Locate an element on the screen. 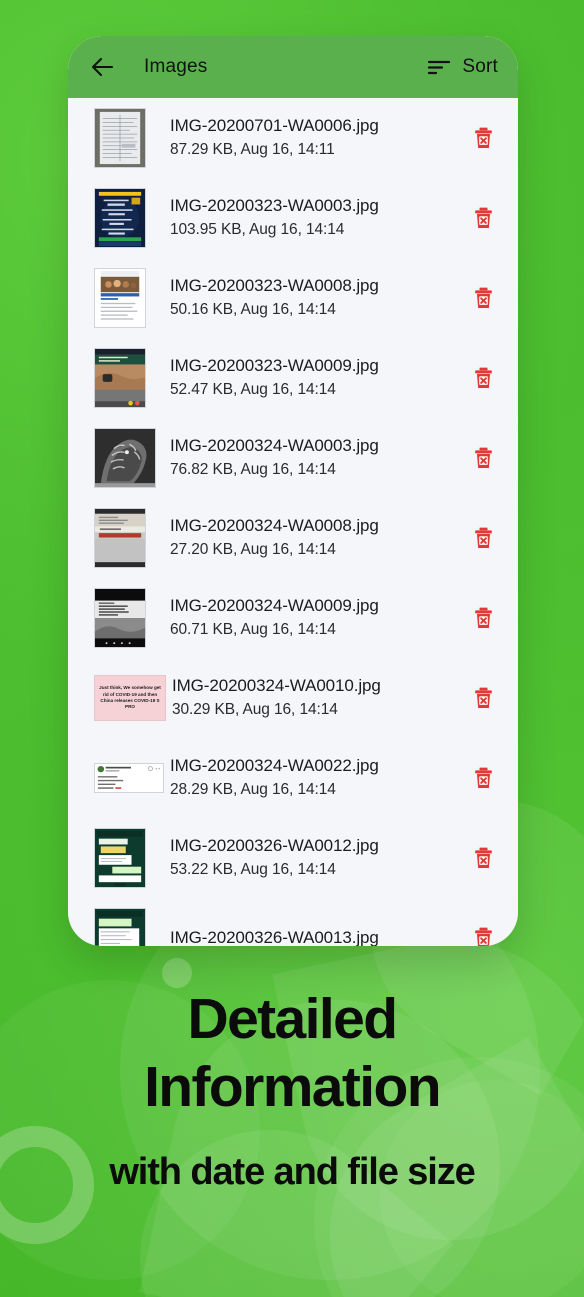 This screenshot has width=584, height=1297. caption-line-1: Detailed is located at coordinates (293, 1019).